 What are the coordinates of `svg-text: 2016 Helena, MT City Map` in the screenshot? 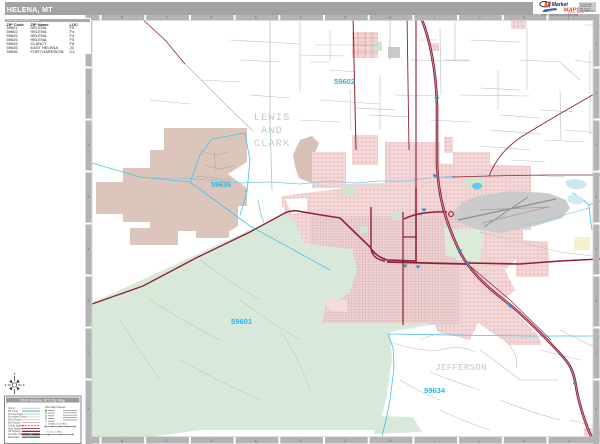 It's located at (42, 400).